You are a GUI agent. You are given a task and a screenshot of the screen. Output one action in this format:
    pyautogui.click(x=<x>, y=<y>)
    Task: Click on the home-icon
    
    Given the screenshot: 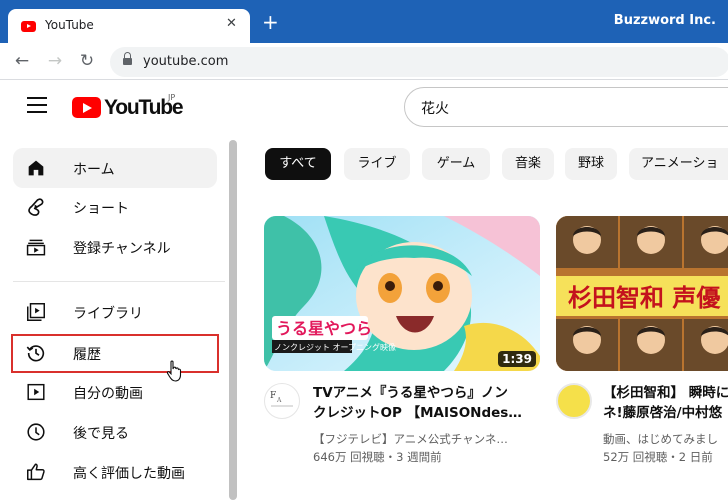 What is the action you would take?
    pyautogui.click(x=36, y=168)
    